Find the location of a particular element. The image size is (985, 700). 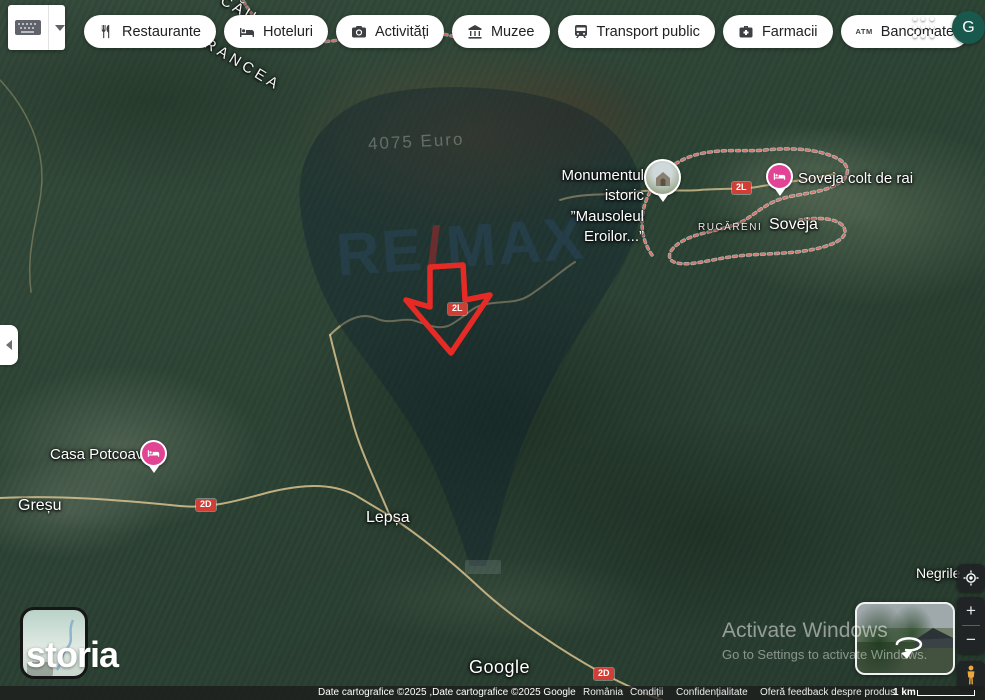

town-label-soveja: Soveja is located at coordinates (793, 225).